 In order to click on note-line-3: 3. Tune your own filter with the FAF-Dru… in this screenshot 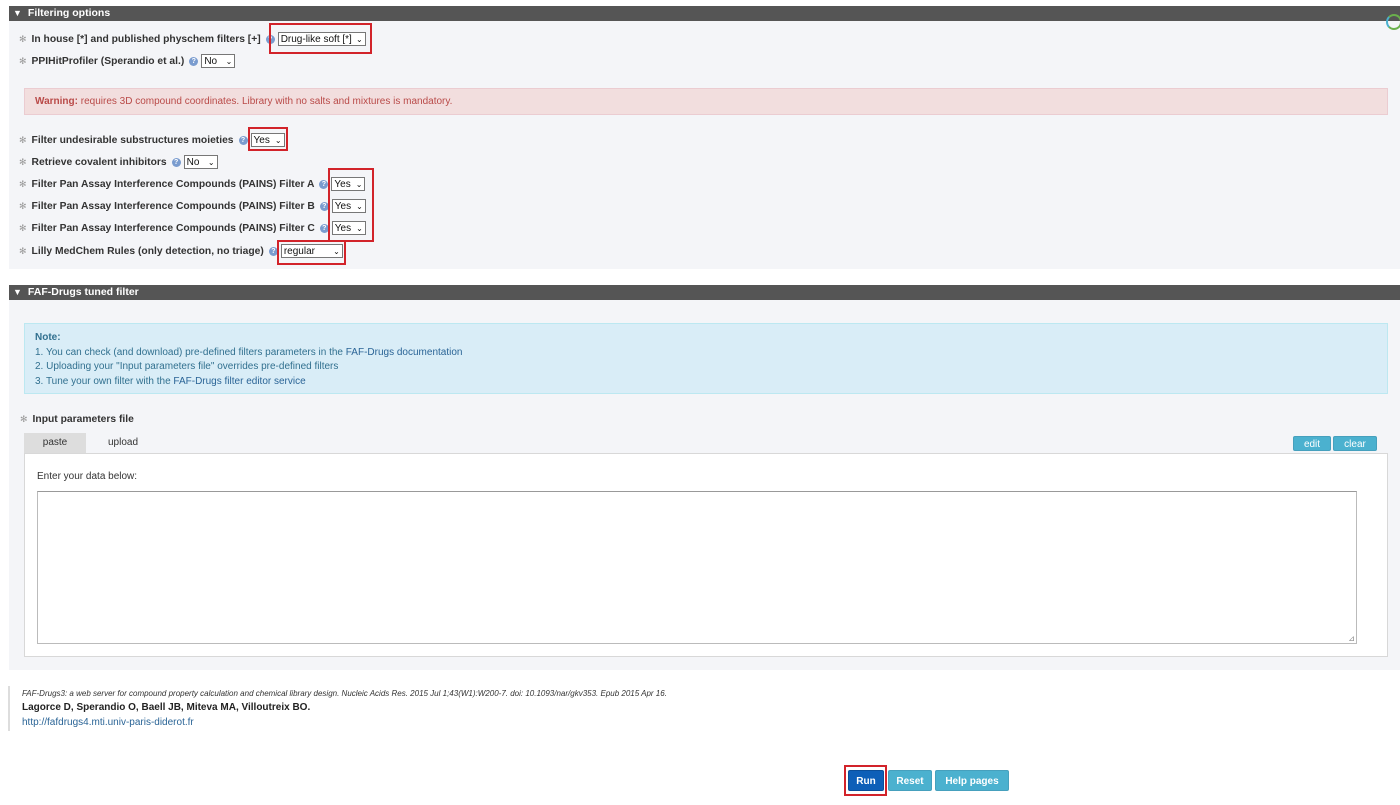, I will do `click(170, 381)`.